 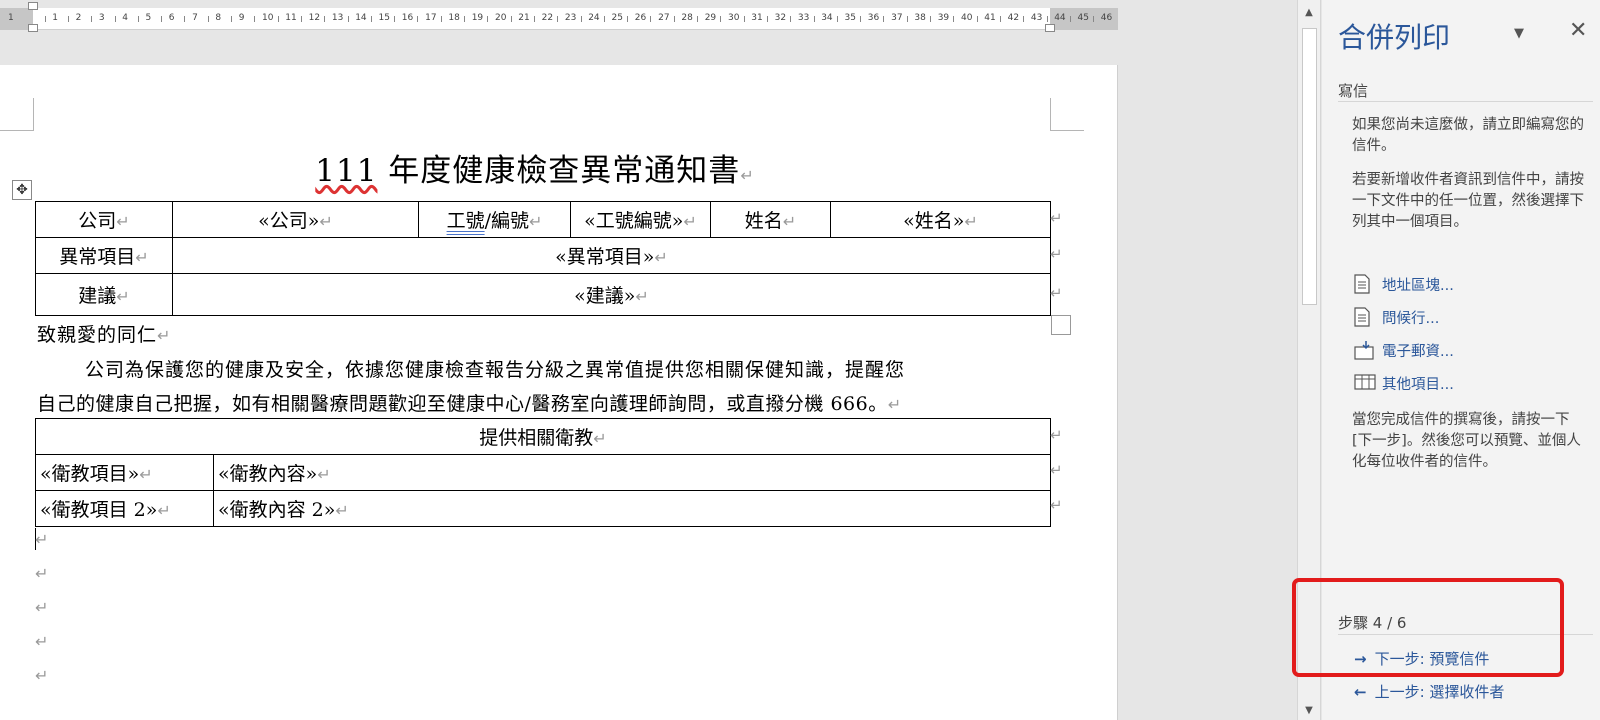 I want to click on arrow-left-icon: ←, so click(x=1360, y=692).